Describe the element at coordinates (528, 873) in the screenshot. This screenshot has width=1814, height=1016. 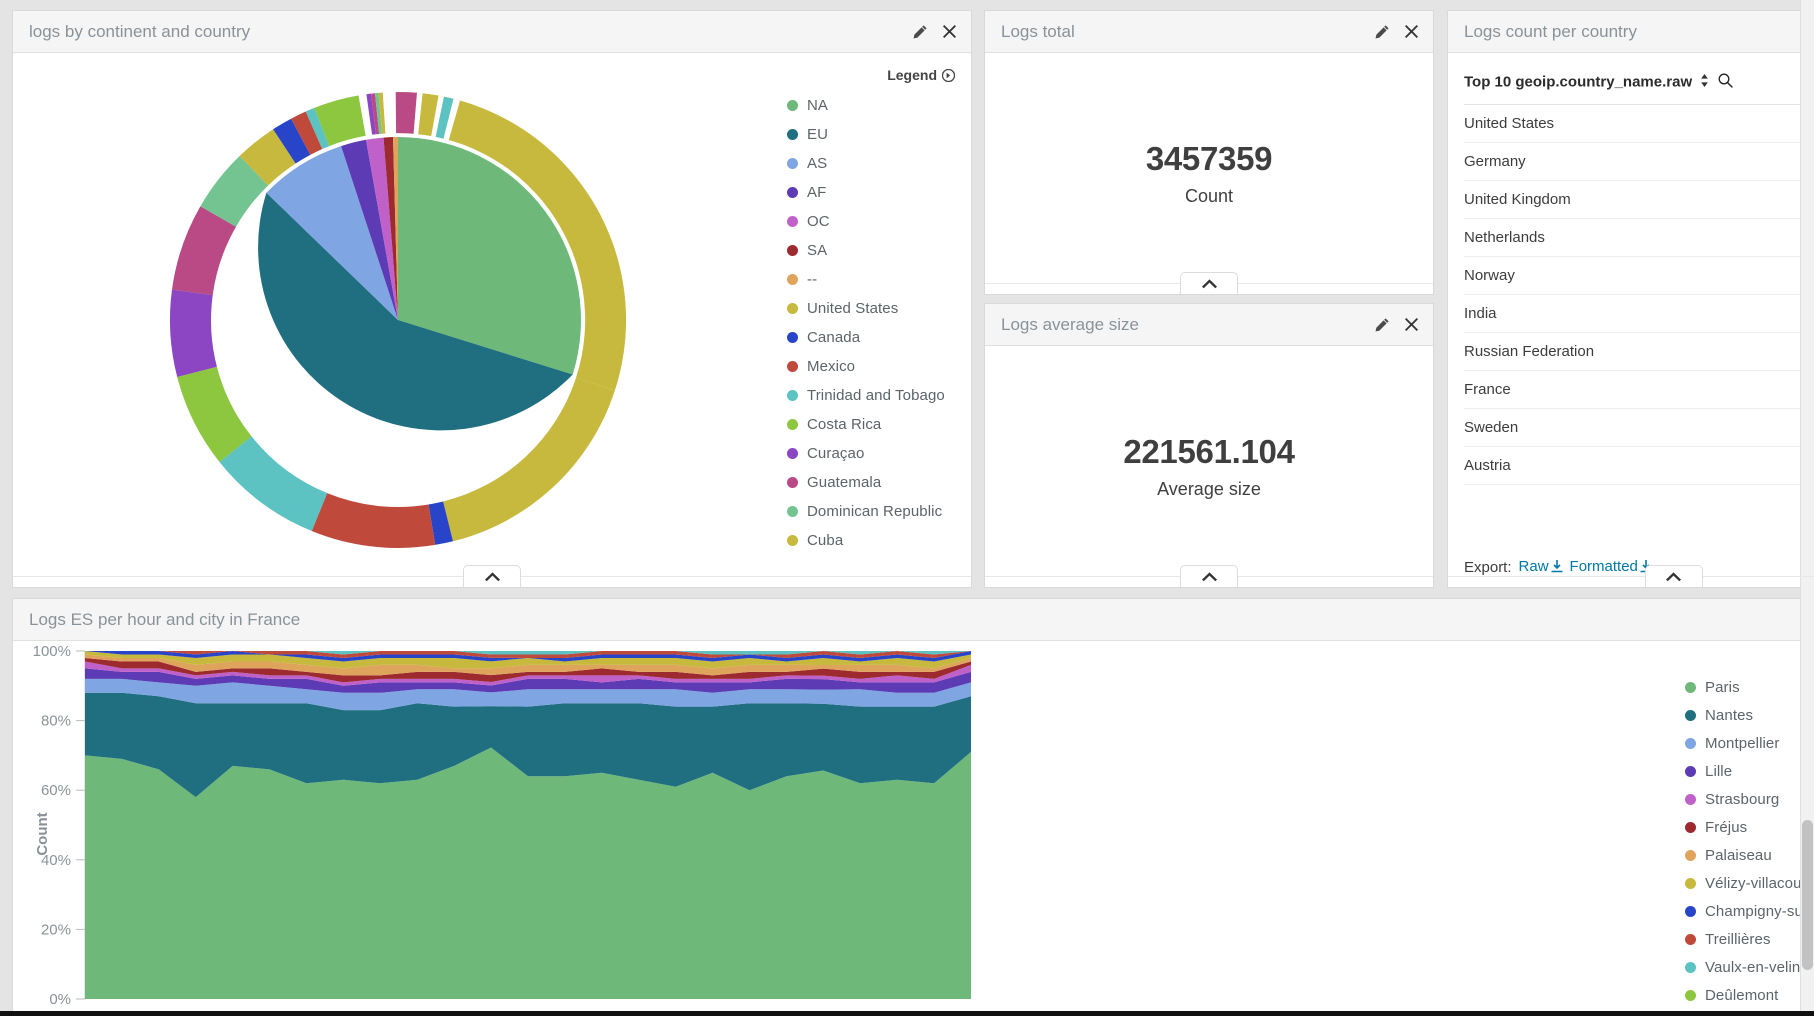
I see `area-series-paris` at that location.